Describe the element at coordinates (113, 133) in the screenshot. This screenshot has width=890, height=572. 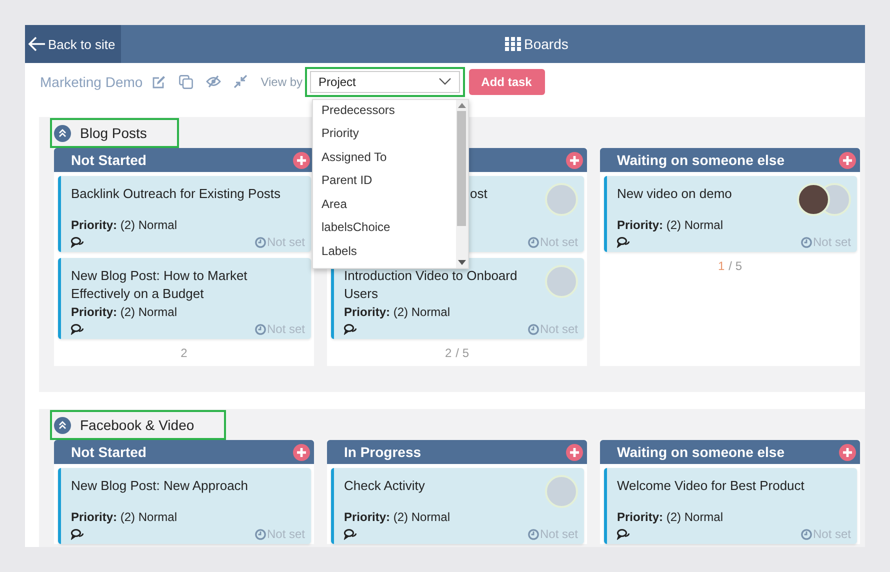
I see `section-title: Blog Posts` at that location.